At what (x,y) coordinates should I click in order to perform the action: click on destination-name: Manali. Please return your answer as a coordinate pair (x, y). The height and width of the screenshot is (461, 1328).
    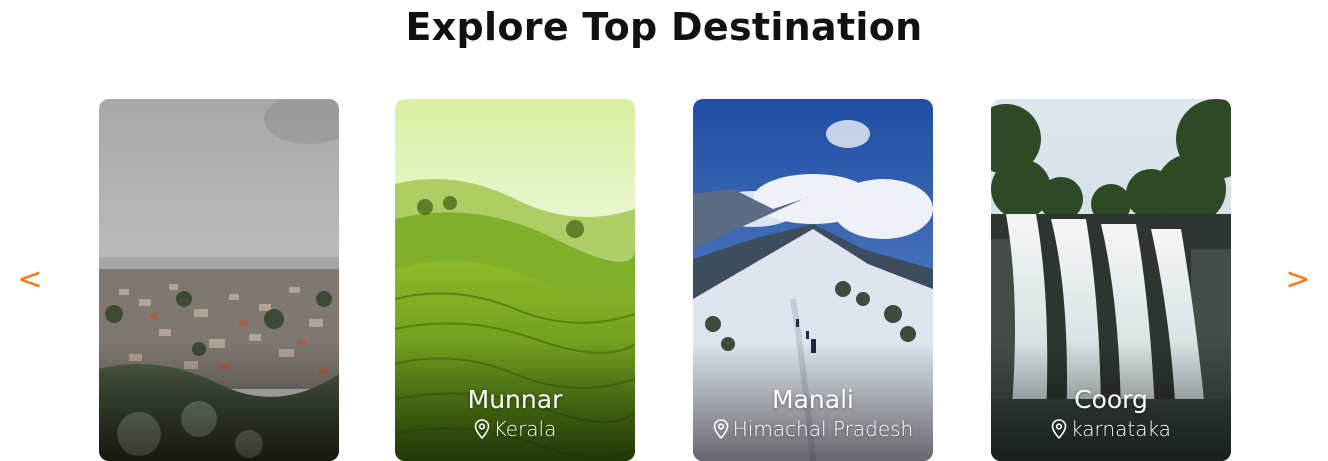
    Looking at the image, I should click on (813, 399).